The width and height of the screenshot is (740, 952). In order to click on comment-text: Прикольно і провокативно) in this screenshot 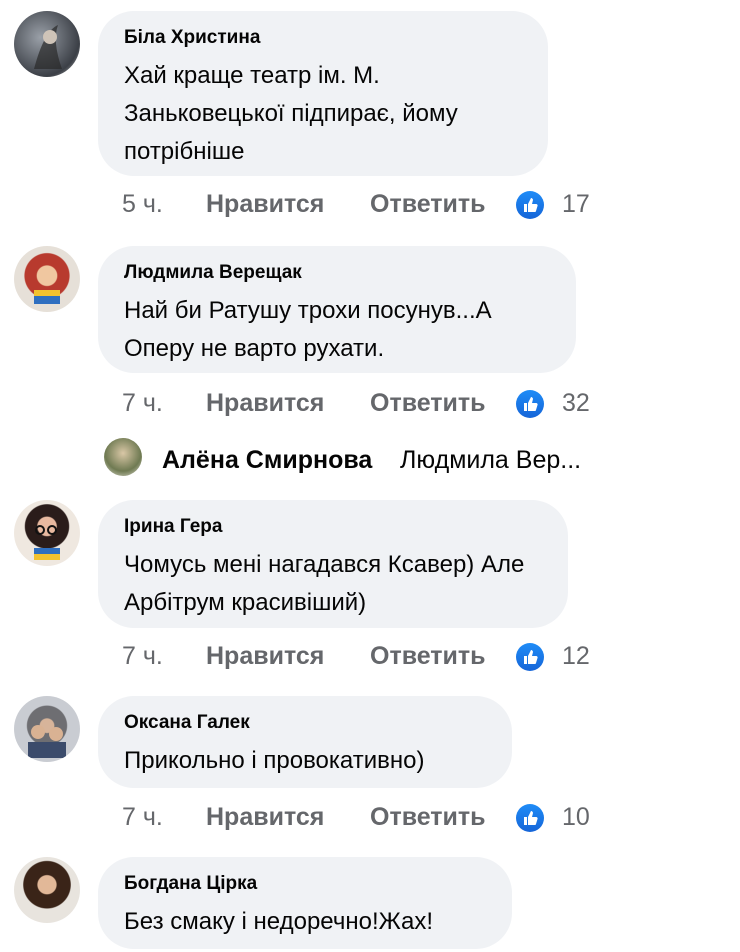, I will do `click(274, 760)`.